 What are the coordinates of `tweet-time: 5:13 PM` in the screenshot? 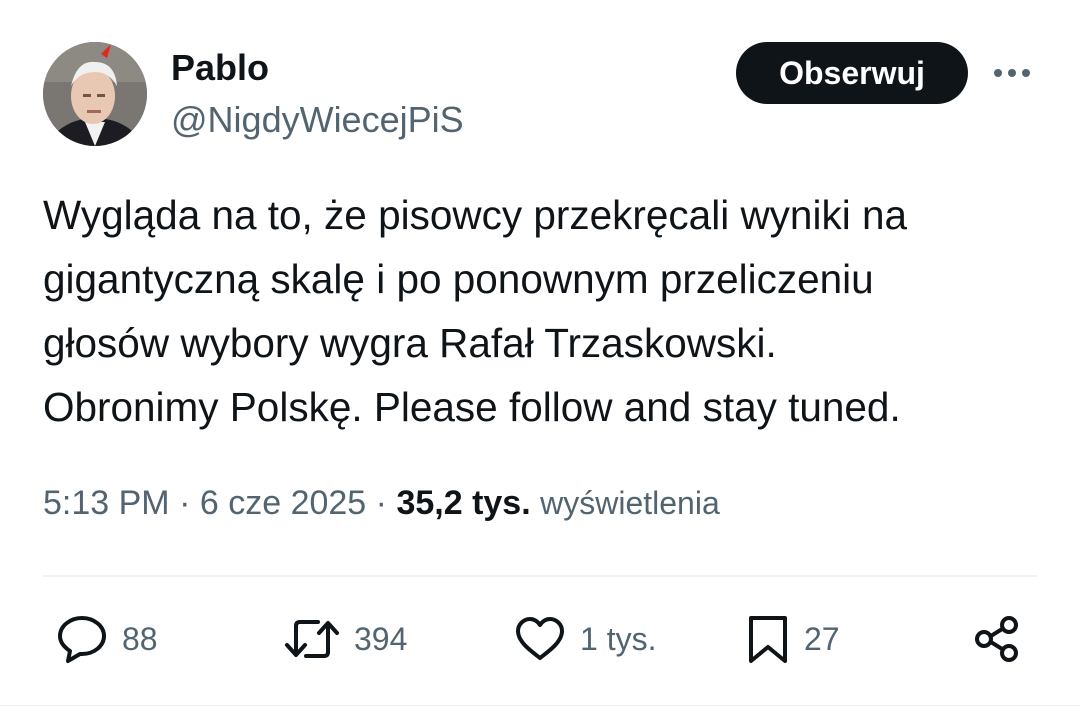 It's located at (106, 503).